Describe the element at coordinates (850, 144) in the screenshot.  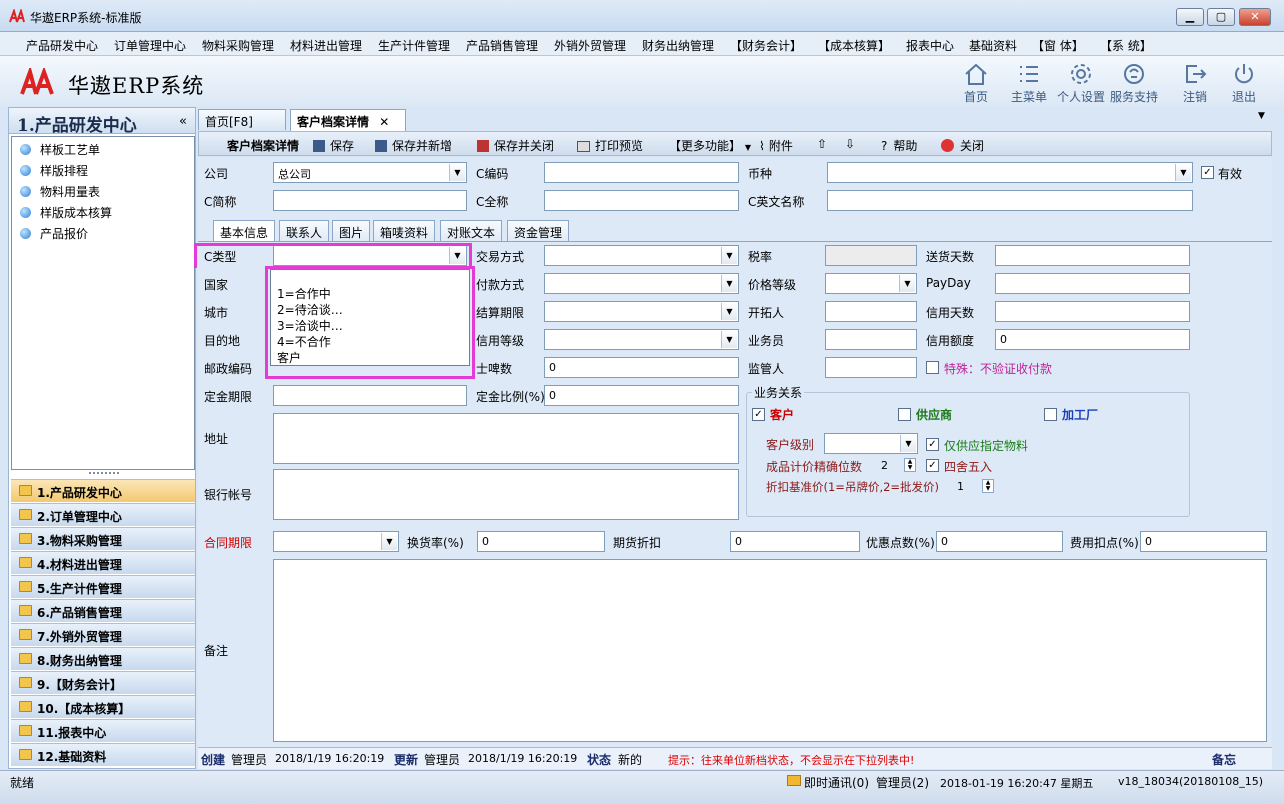
I see `move-down-button: ⇩` at that location.